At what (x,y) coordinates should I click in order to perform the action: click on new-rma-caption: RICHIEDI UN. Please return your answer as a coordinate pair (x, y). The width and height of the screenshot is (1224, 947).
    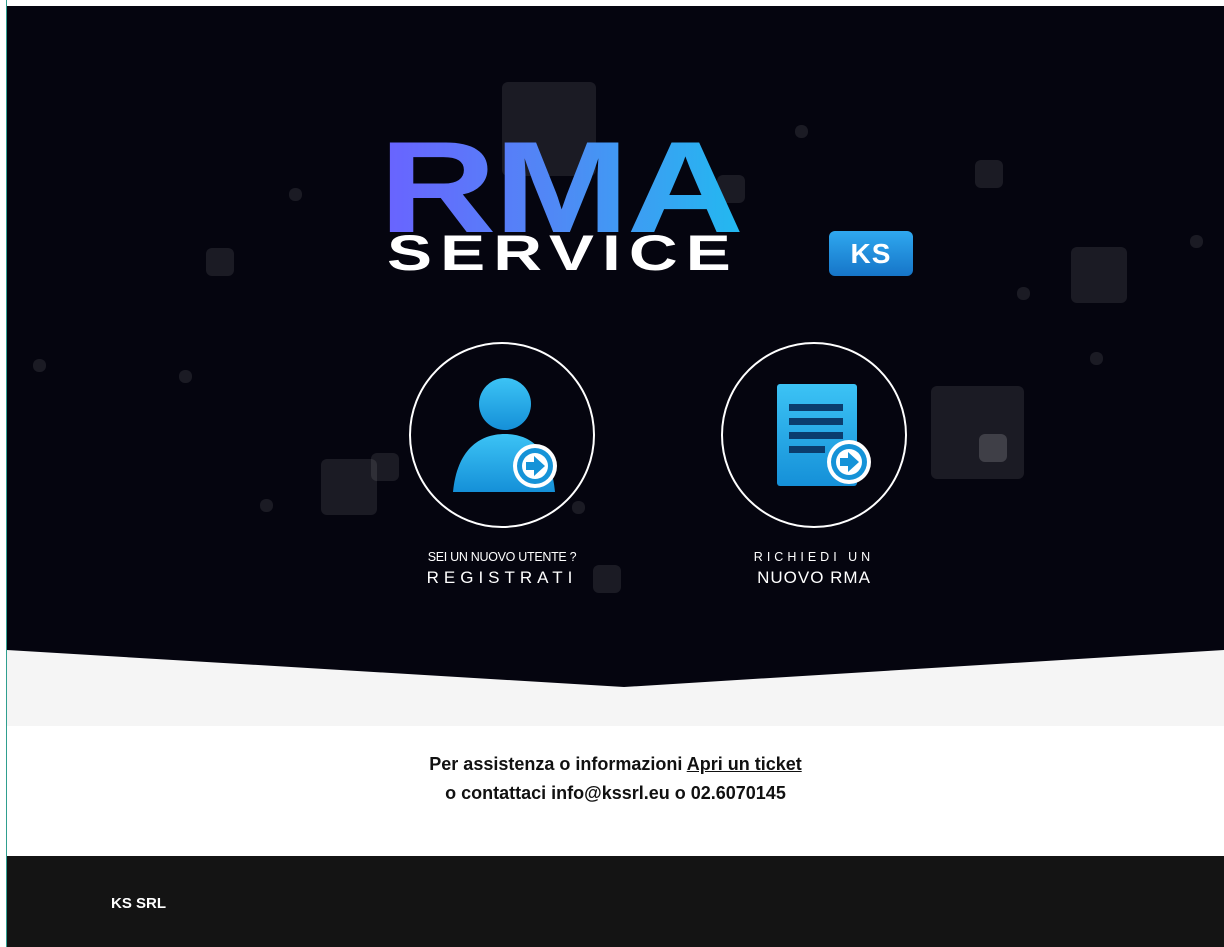
    Looking at the image, I should click on (814, 557).